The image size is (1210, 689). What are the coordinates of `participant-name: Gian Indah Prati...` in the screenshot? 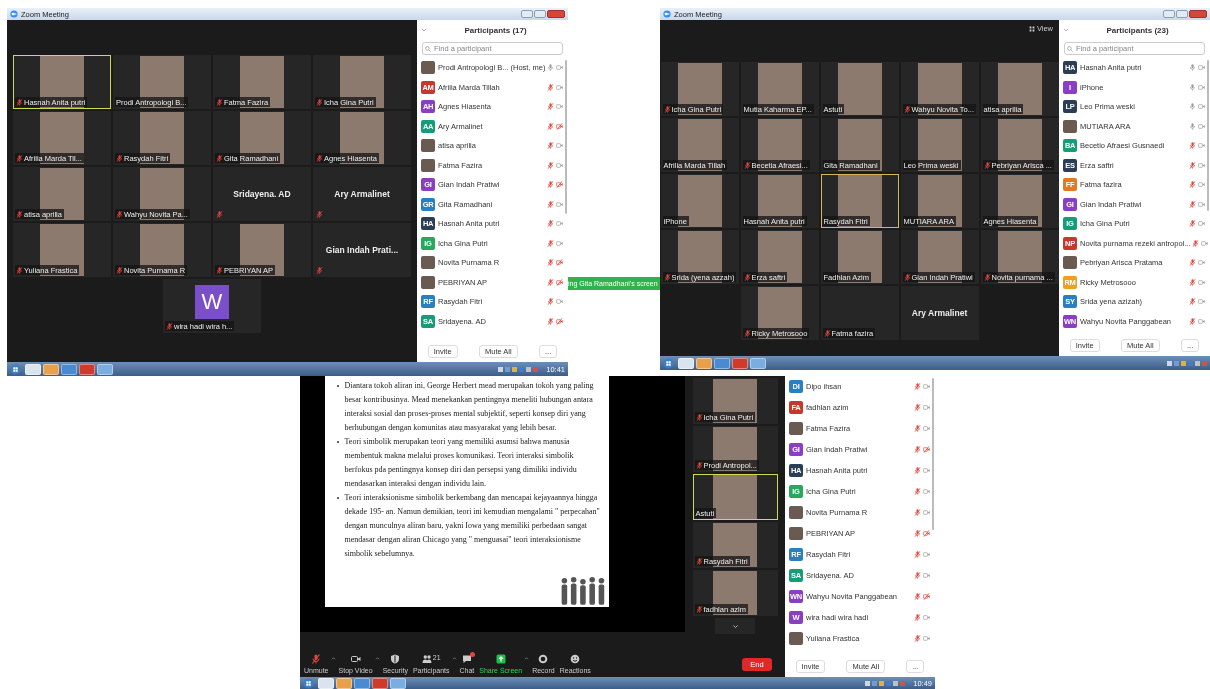 It's located at (362, 250).